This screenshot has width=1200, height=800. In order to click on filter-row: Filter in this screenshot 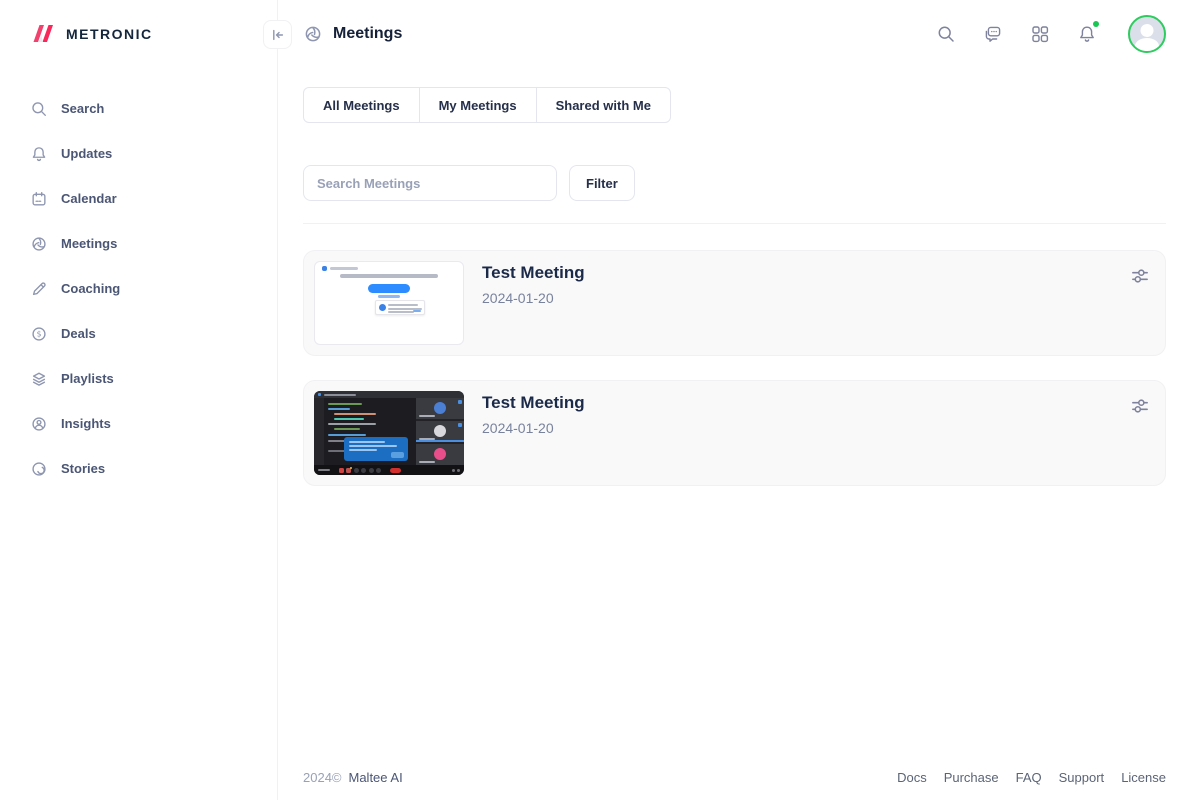, I will do `click(734, 183)`.